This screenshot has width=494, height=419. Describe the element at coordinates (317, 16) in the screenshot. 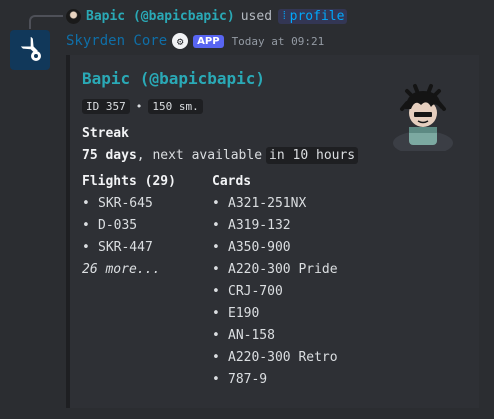

I see `command-name: profile` at that location.